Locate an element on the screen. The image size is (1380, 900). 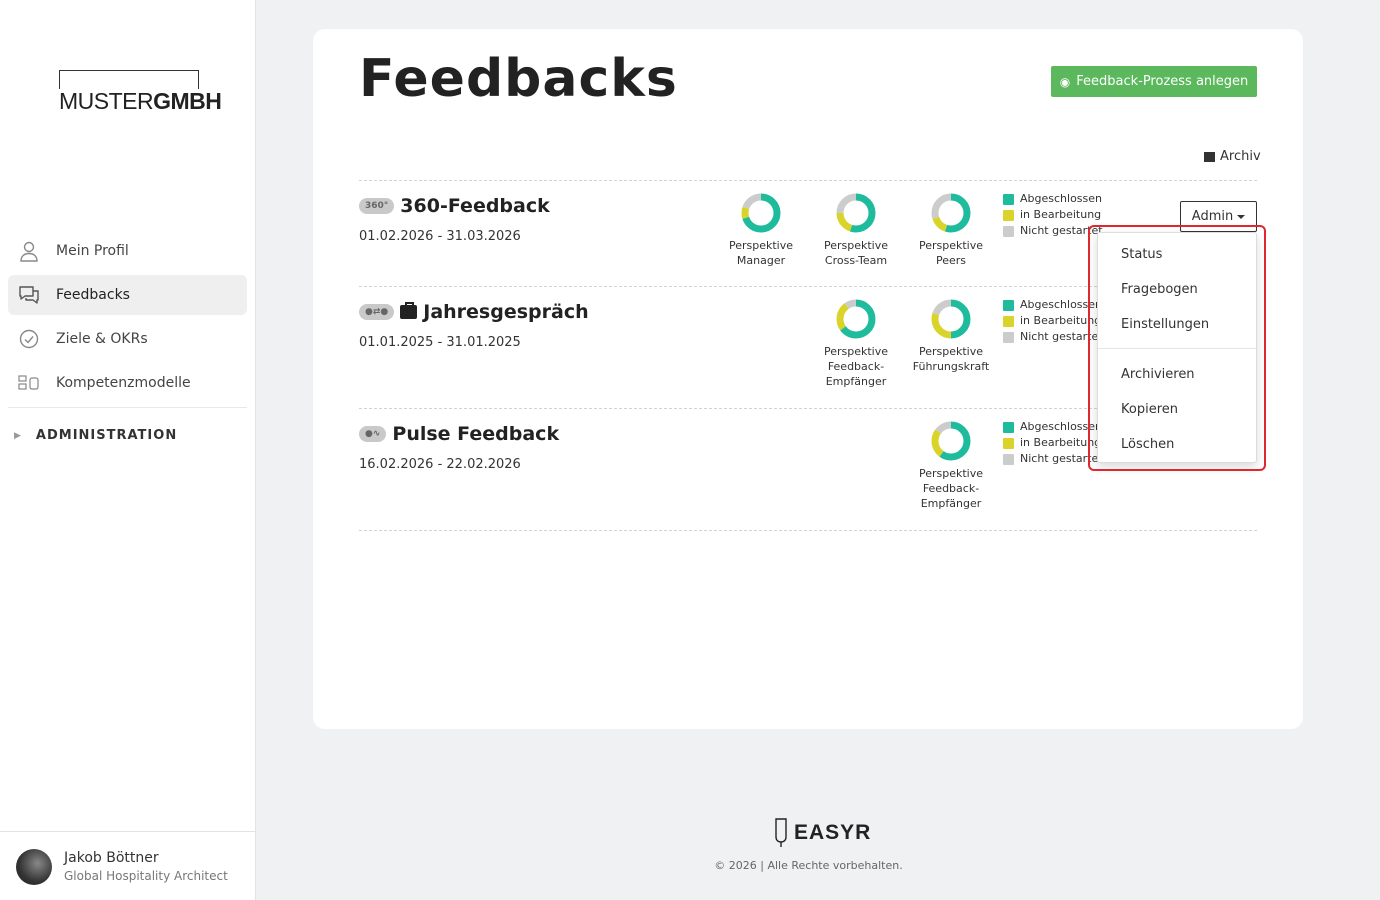
legend-label: in Bearbeitung is located at coordinates (1061, 214).